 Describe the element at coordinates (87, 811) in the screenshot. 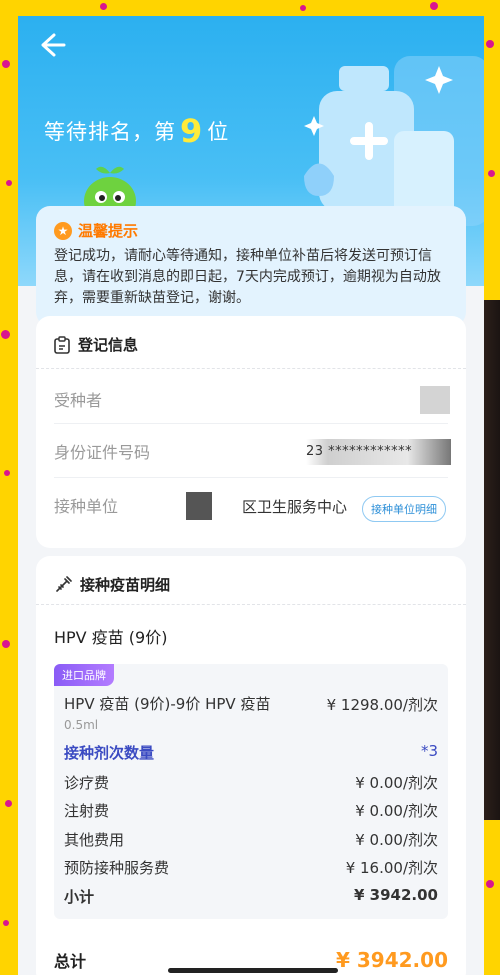

I see `fee-label: 注射费` at that location.